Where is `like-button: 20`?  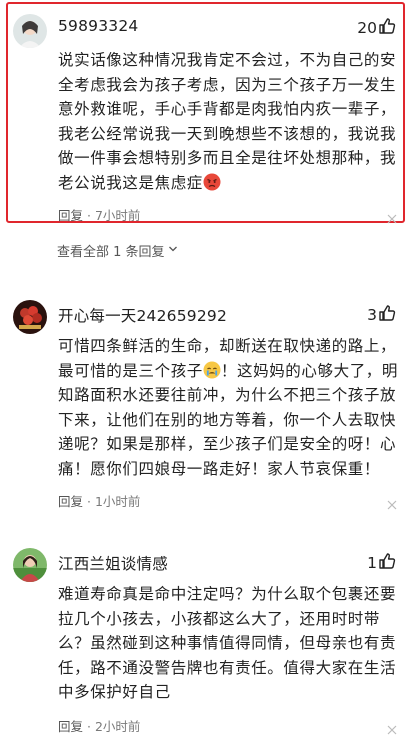 like-button: 20 is located at coordinates (376, 28).